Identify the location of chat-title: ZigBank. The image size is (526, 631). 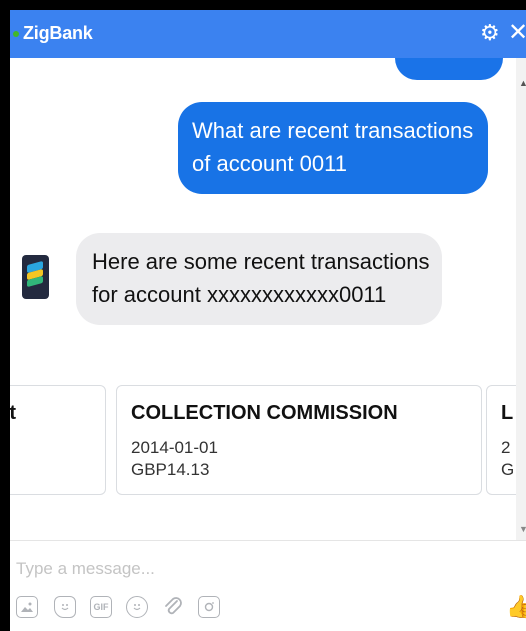
(58, 33).